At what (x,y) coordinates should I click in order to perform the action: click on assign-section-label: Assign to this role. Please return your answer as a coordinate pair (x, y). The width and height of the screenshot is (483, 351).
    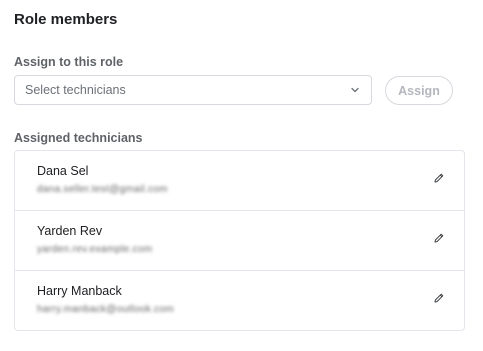
    Looking at the image, I should click on (69, 62).